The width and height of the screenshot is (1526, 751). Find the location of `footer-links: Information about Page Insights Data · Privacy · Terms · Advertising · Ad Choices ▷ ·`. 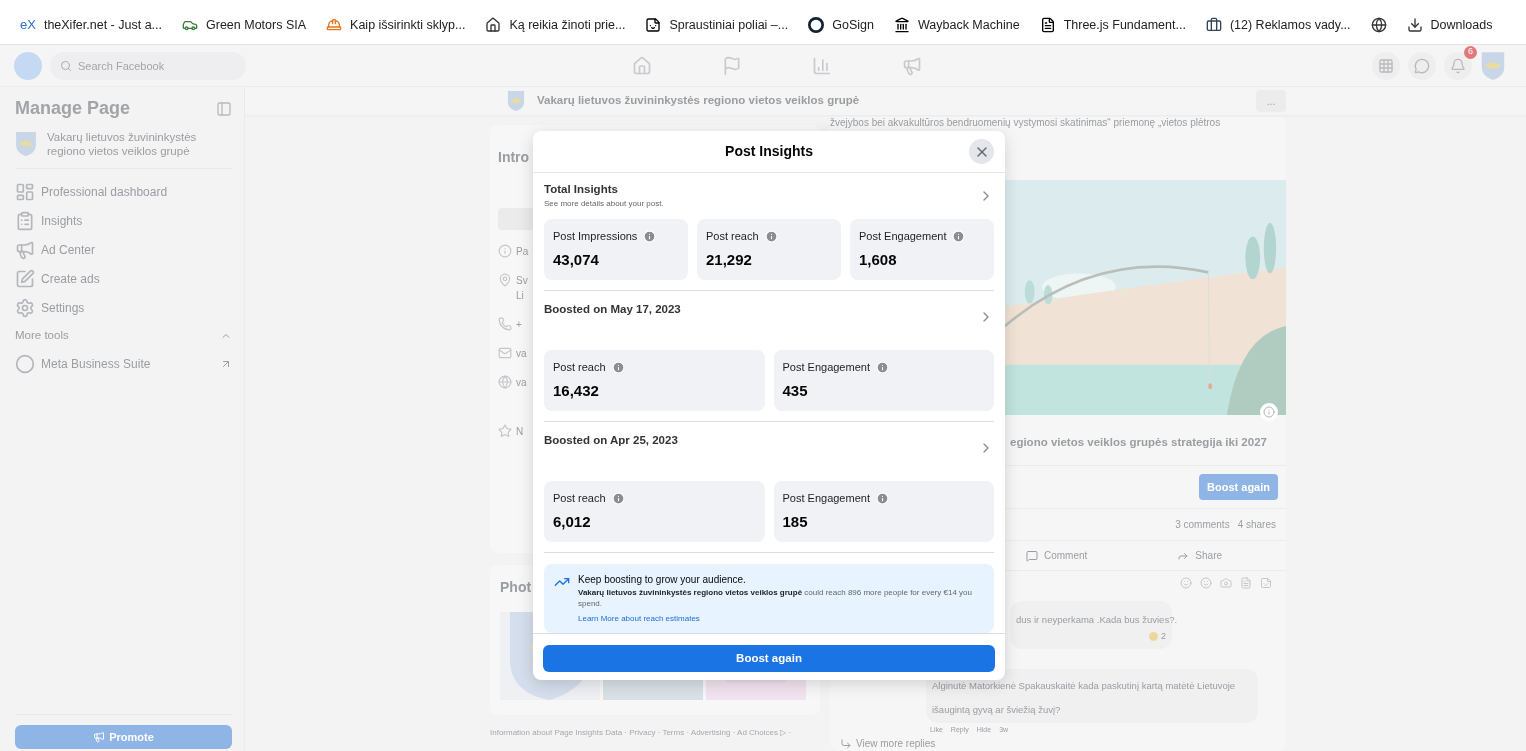

footer-links: Information about Page Insights Data · Privacy · Terms · Advertising · Ad Choices ▷ · is located at coordinates (641, 733).